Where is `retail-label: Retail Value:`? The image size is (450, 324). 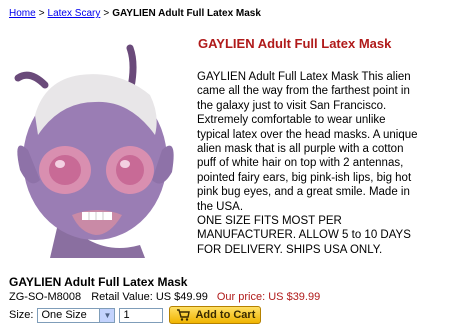 retail-label: Retail Value: is located at coordinates (122, 297).